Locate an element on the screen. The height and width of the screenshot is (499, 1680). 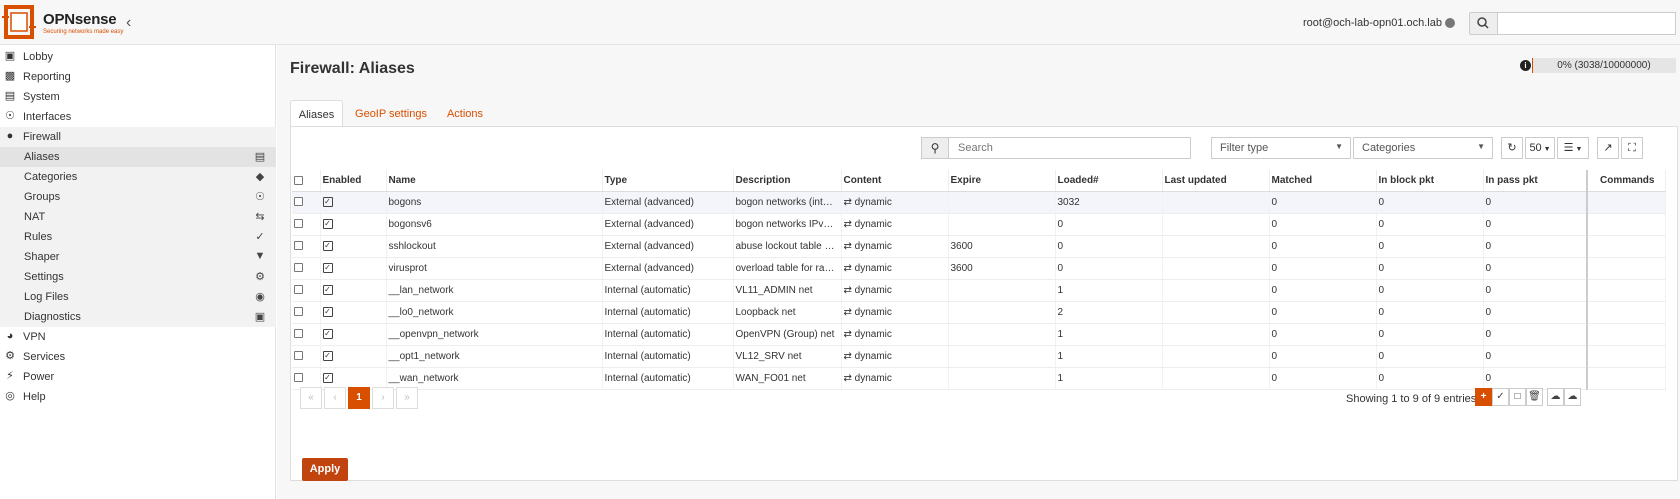
cell-last-updated is located at coordinates (1216, 334).